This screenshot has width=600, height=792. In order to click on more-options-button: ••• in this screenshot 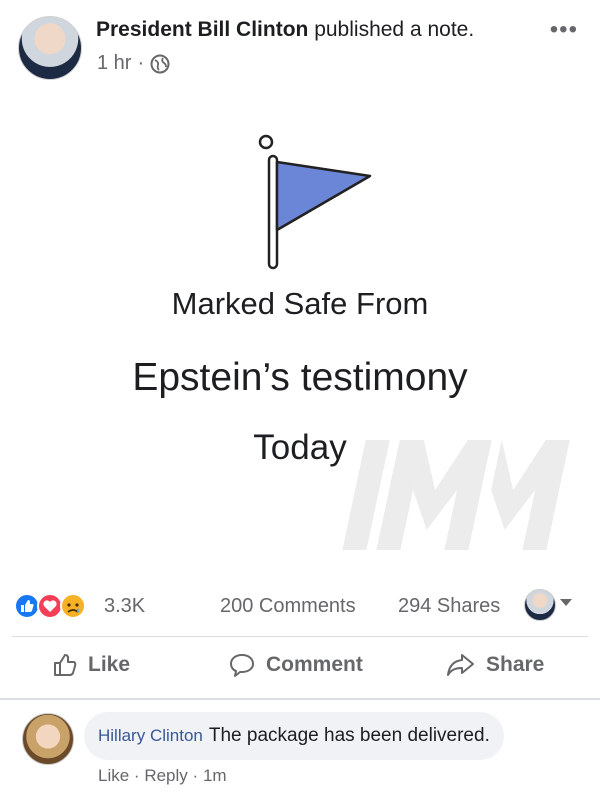, I will do `click(564, 30)`.